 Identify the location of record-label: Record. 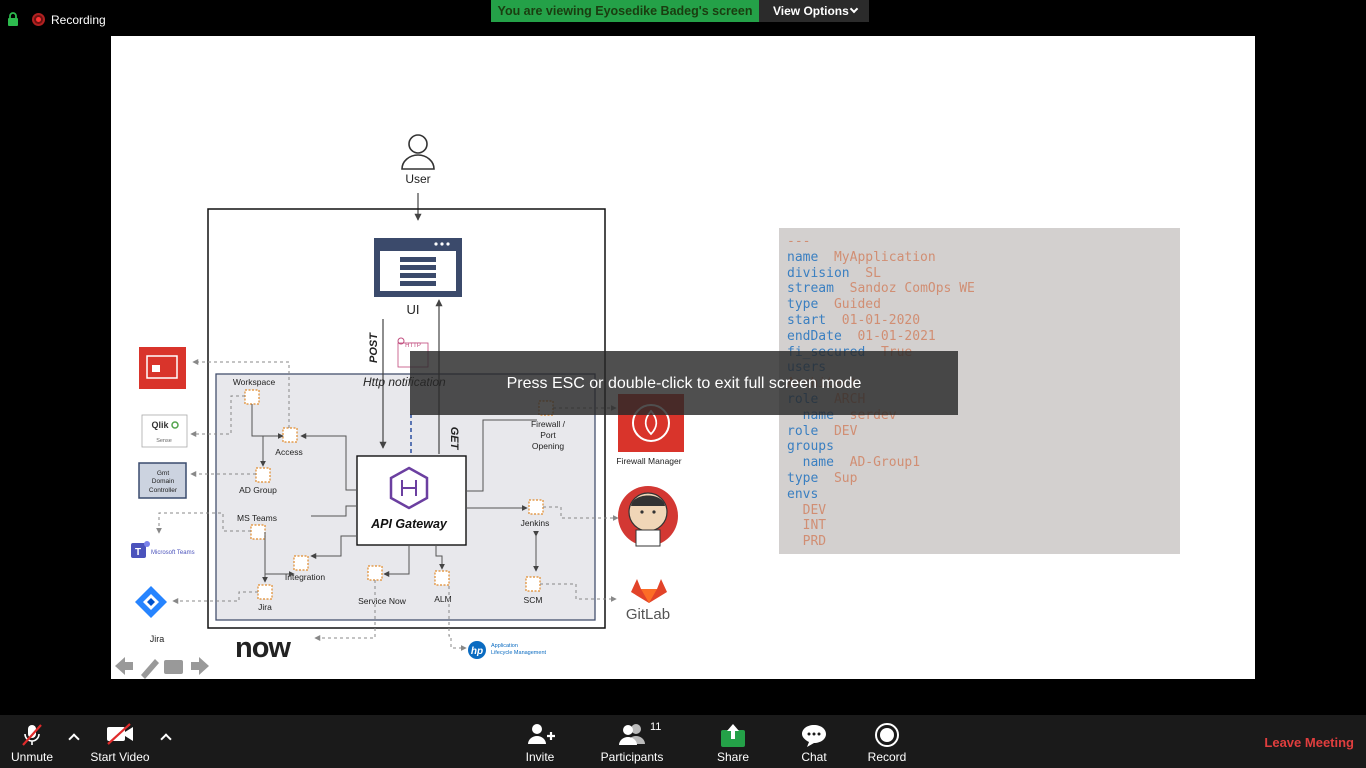
(887, 757).